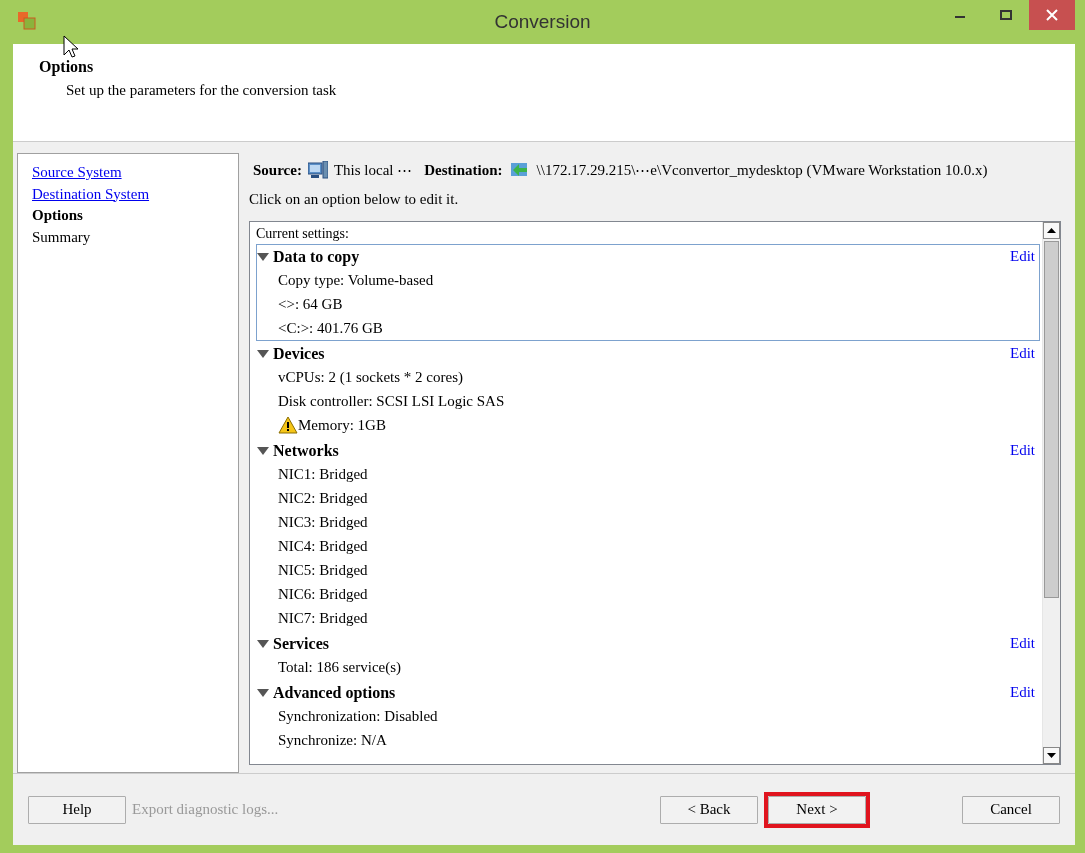 This screenshot has height=853, width=1085. What do you see at coordinates (358, 716) in the screenshot?
I see `setting-value: Synchronization: Disabled` at bounding box center [358, 716].